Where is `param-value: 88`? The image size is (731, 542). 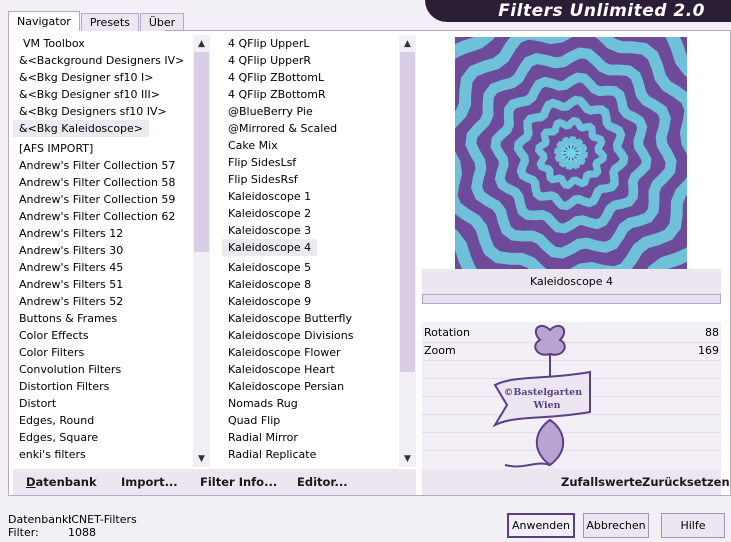 param-value: 88 is located at coordinates (712, 332).